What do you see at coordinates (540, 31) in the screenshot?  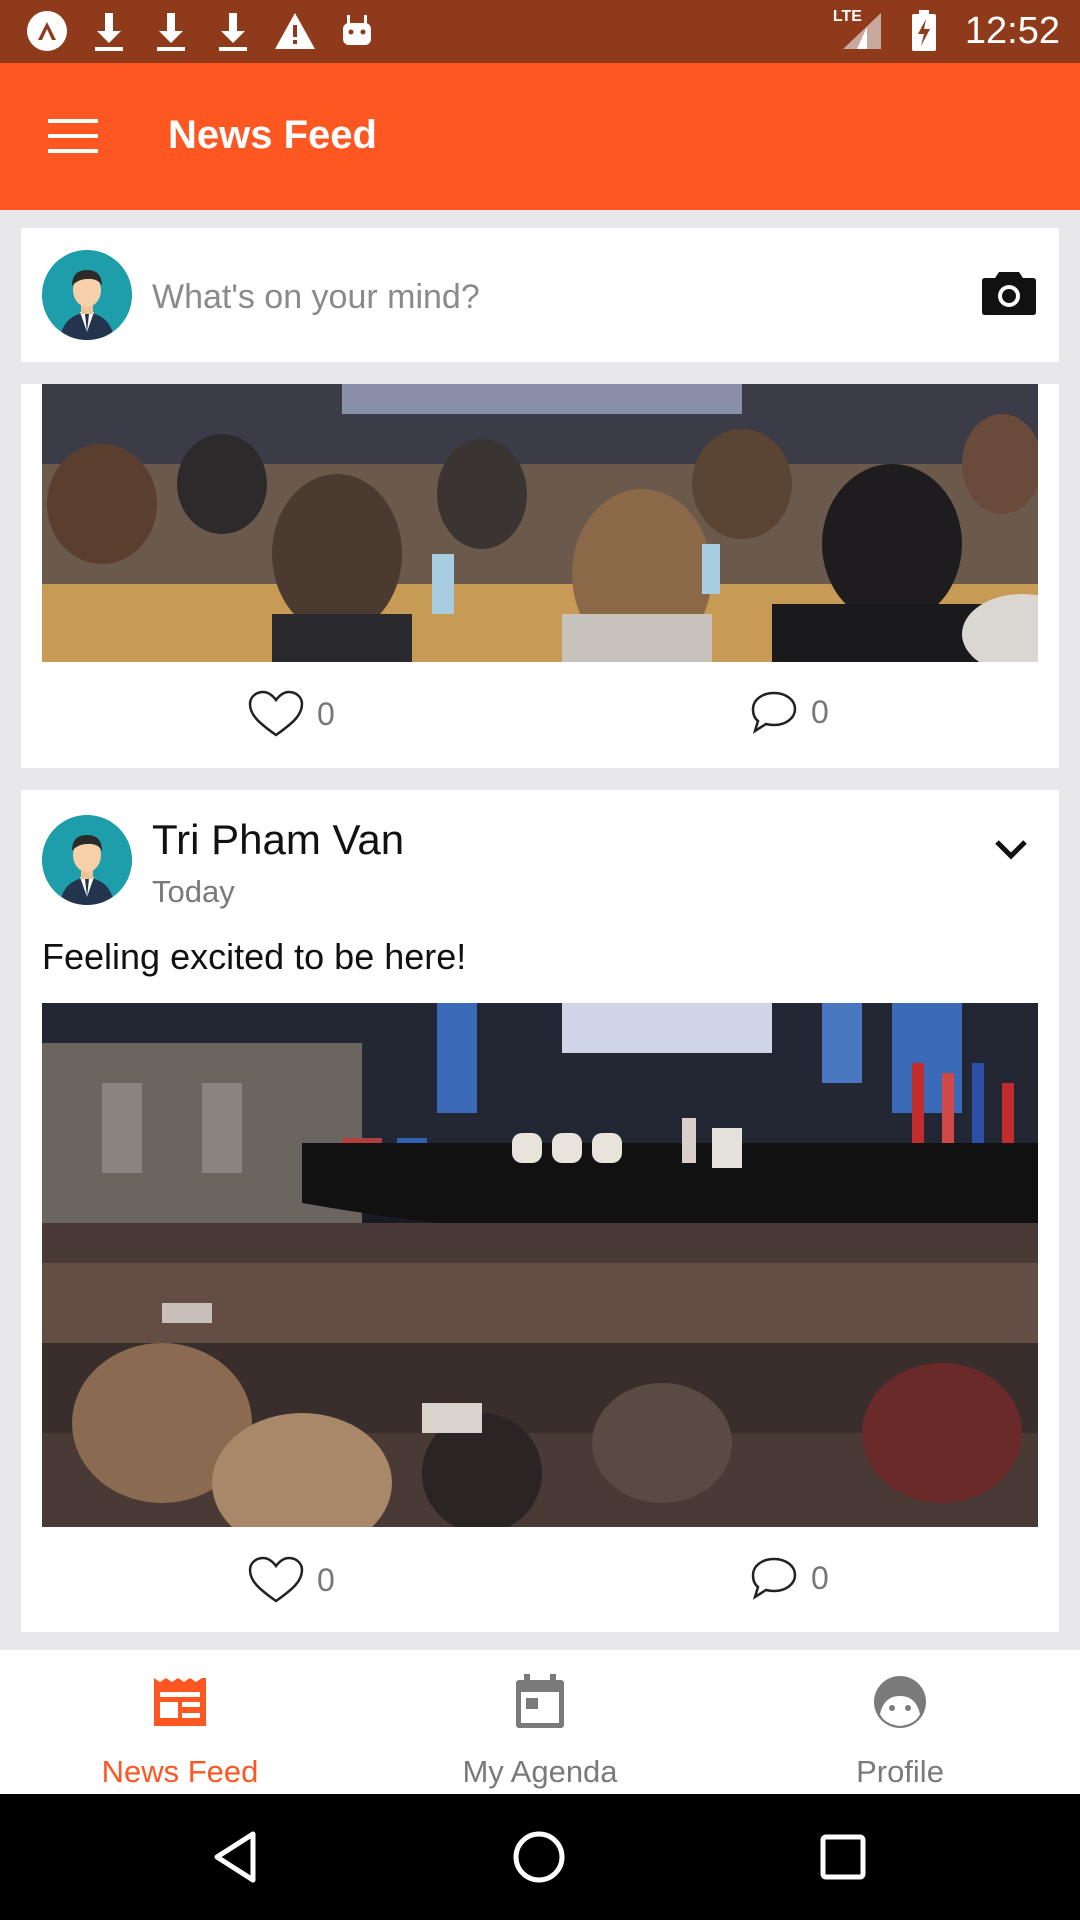 I see `status-bar: LTE 12:52` at bounding box center [540, 31].